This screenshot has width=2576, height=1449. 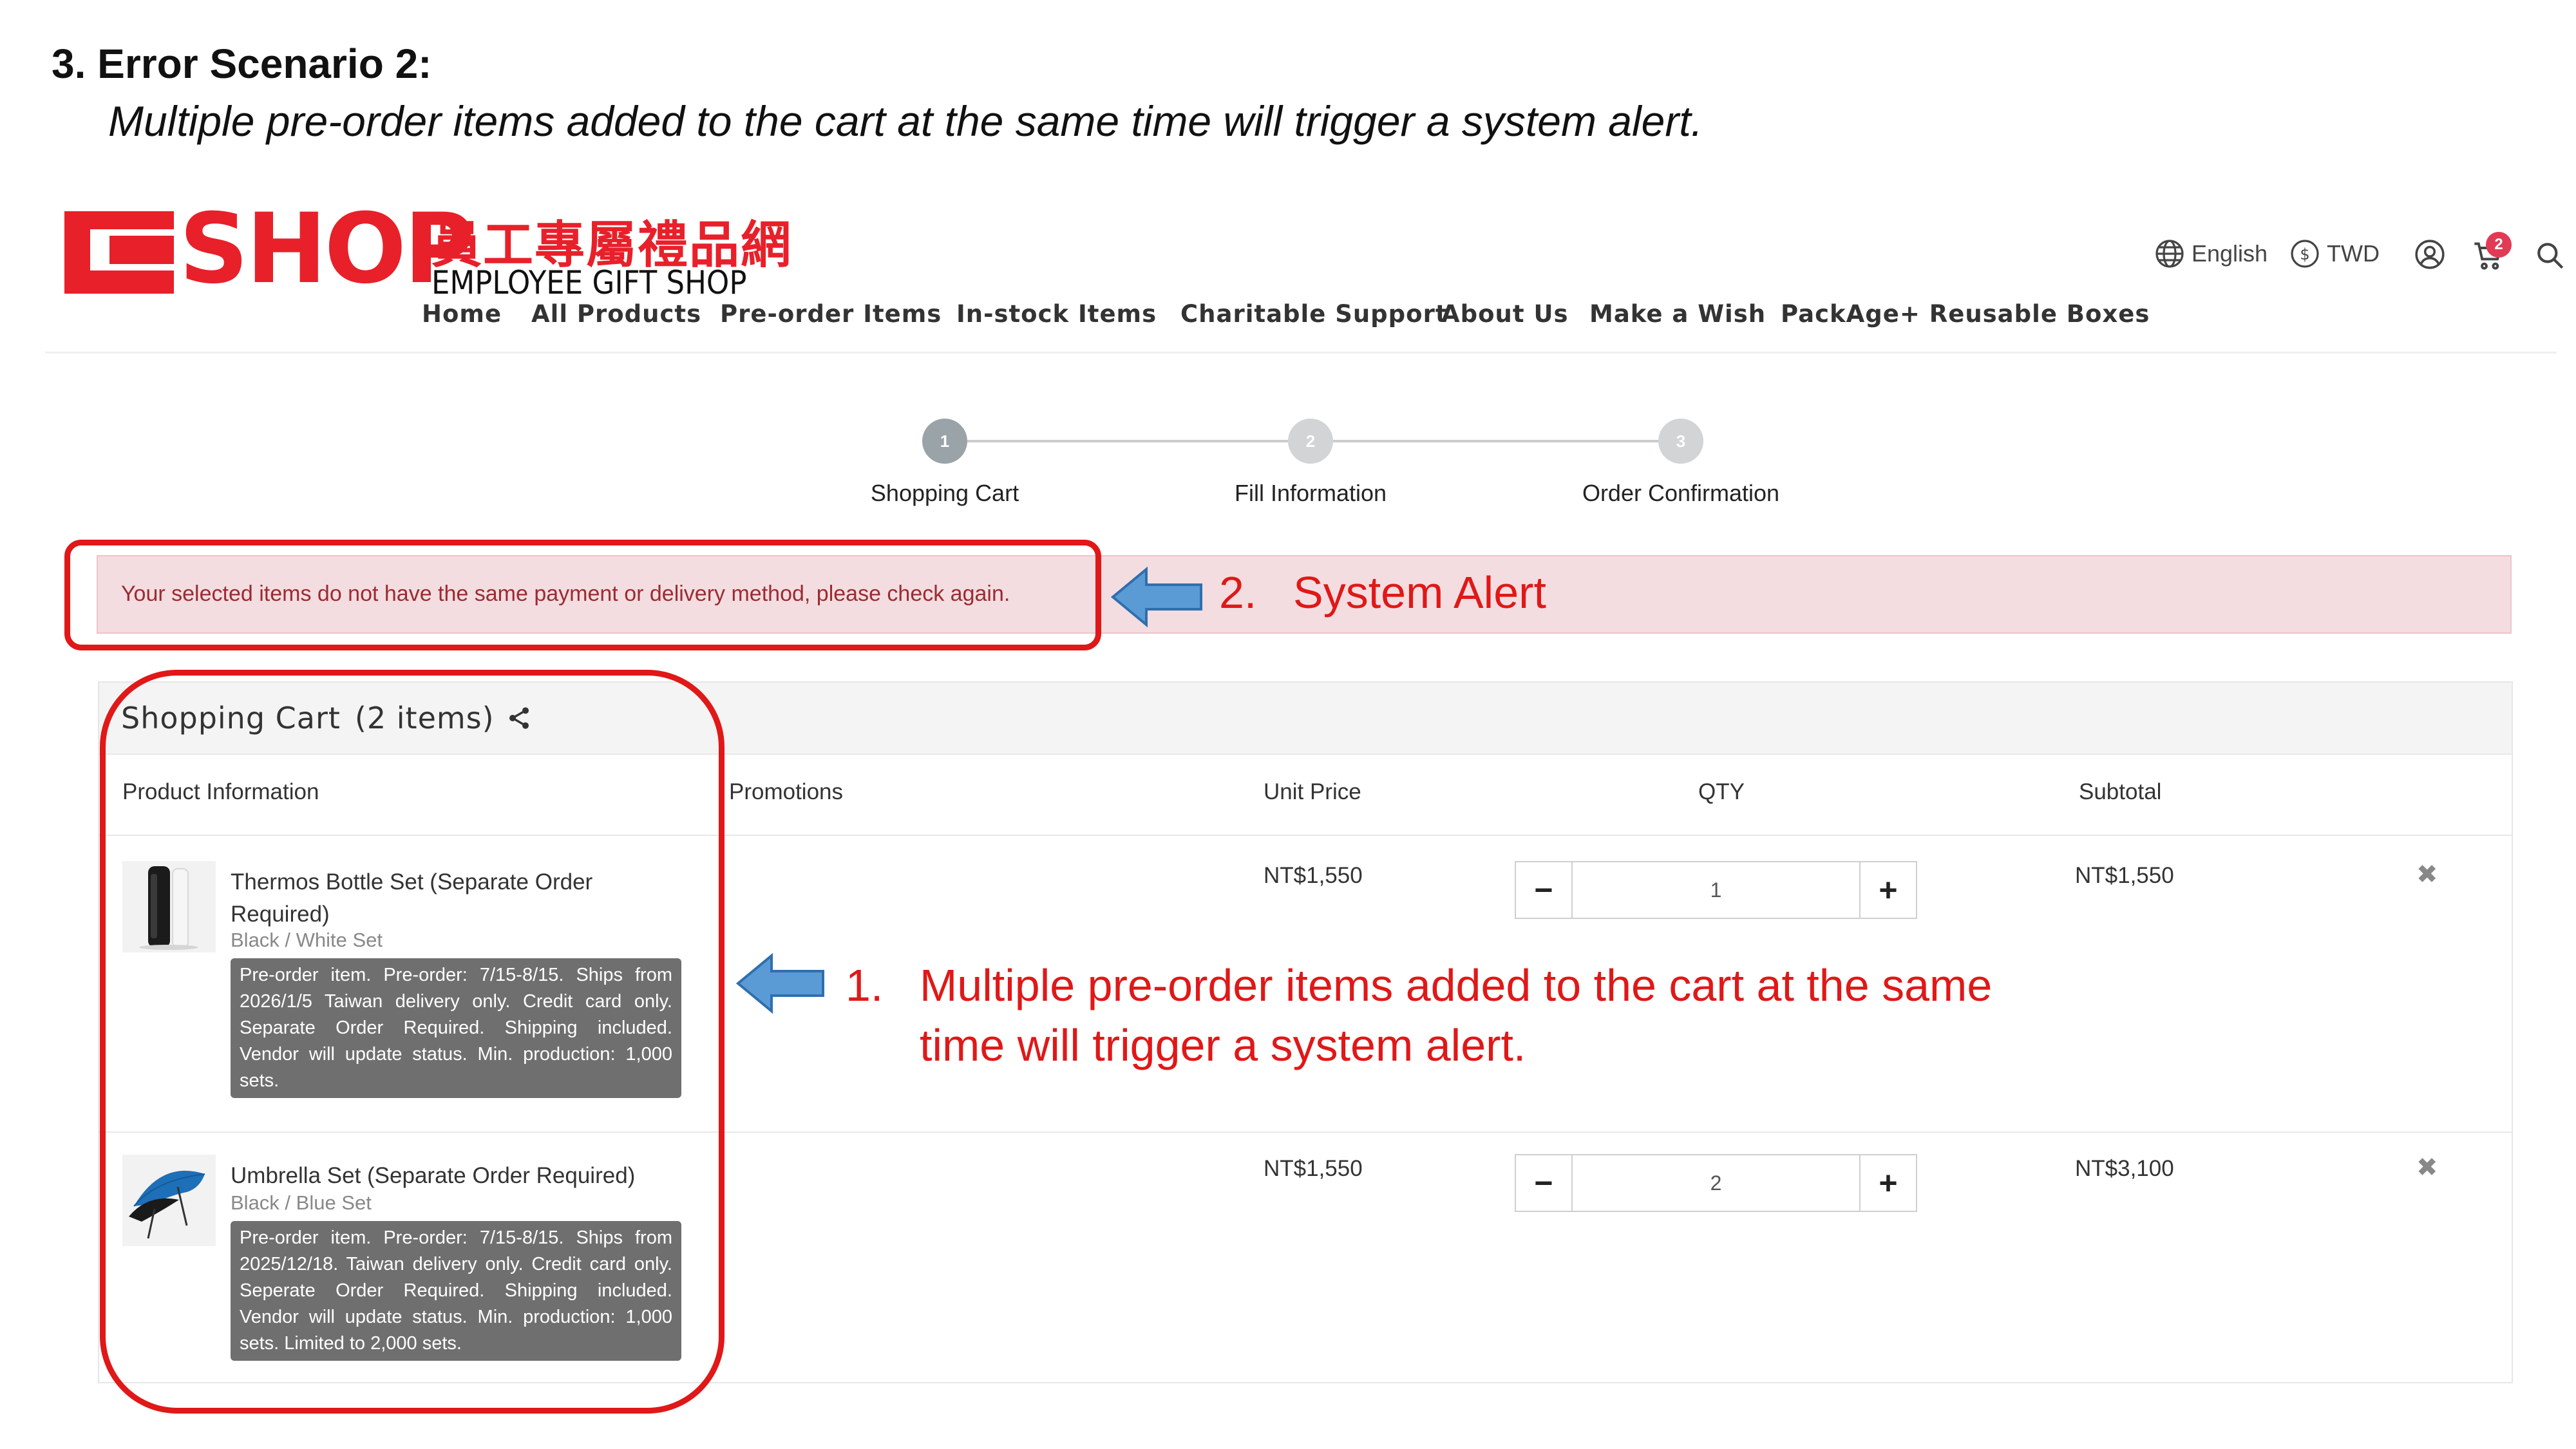 What do you see at coordinates (2169, 254) in the screenshot?
I see `globe-icon` at bounding box center [2169, 254].